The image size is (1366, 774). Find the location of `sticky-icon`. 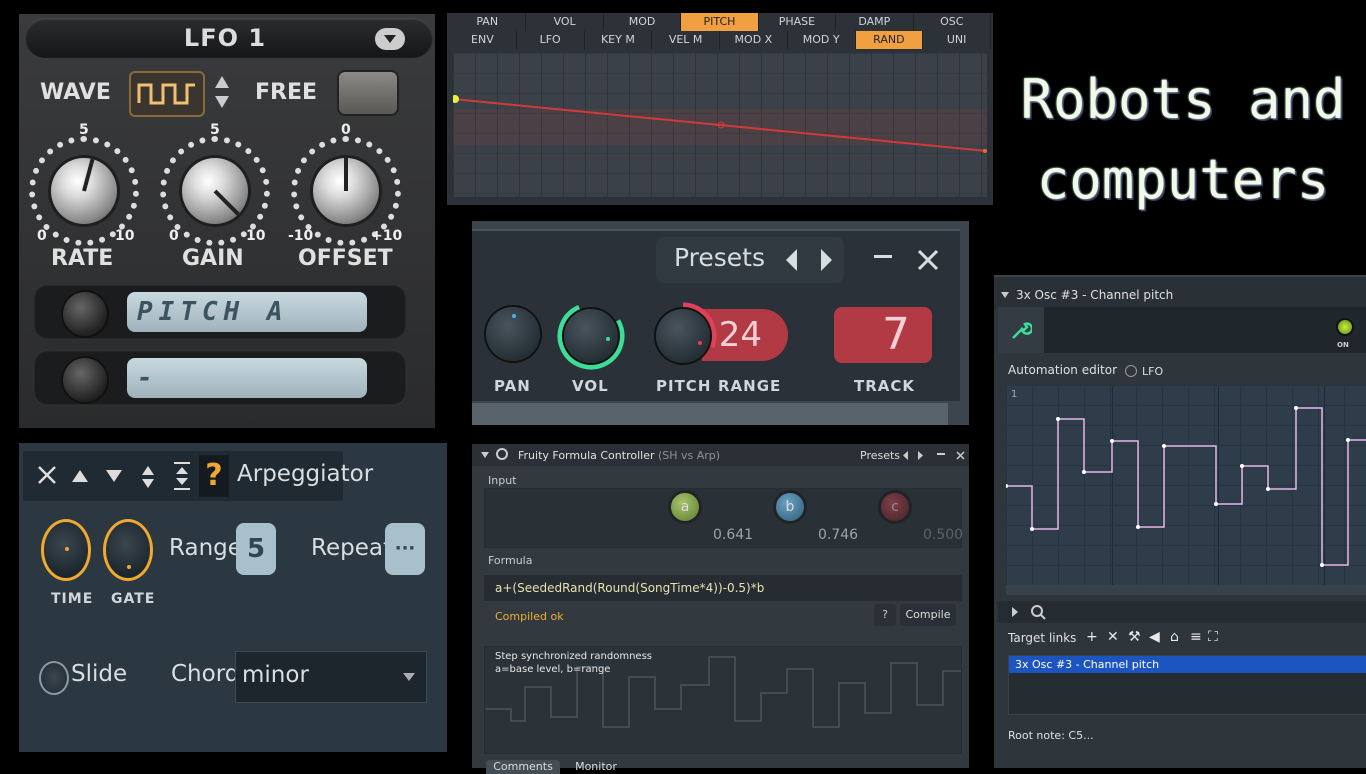

sticky-icon is located at coordinates (182, 476).